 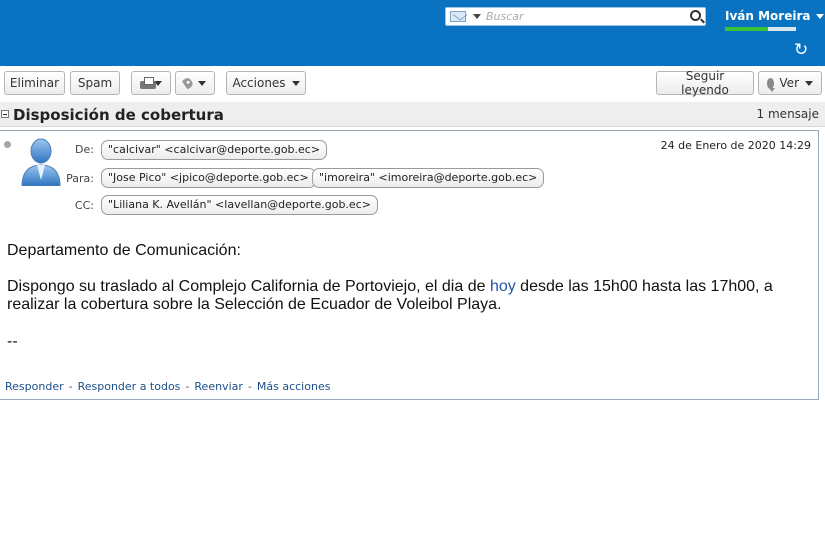 I want to click on actions-button: Acciones, so click(x=266, y=83).